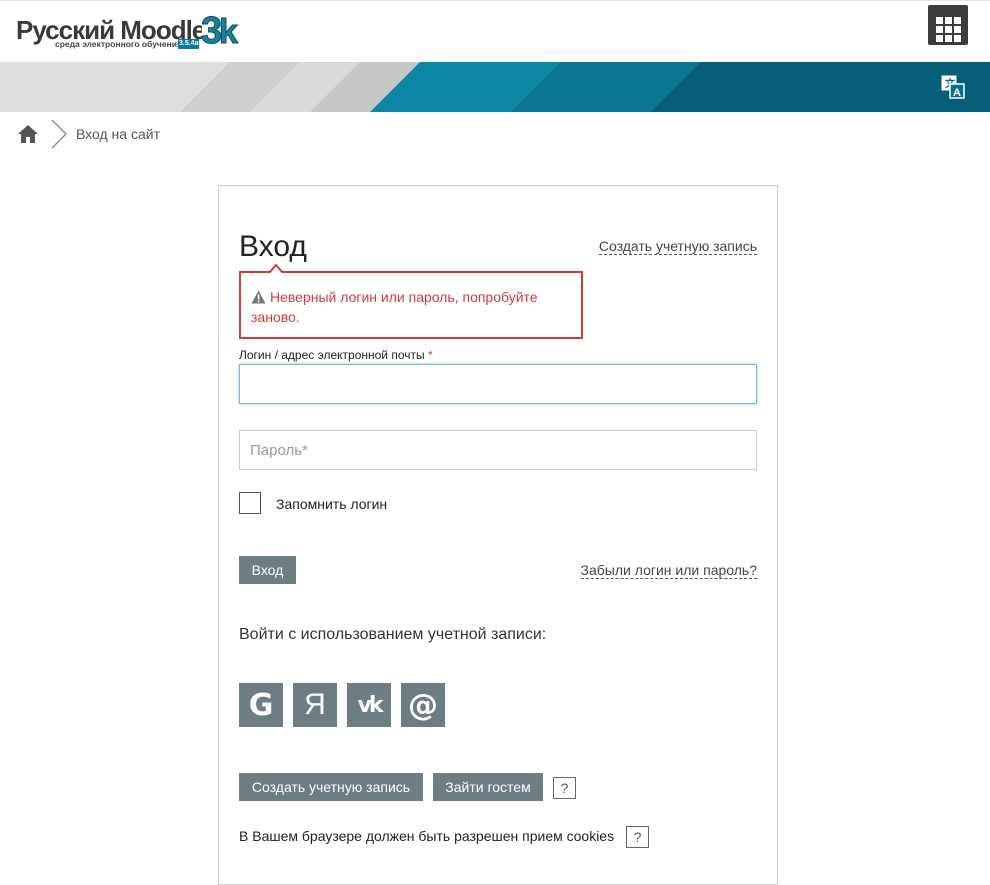  What do you see at coordinates (677, 246) in the screenshot?
I see `create-account-link: Создать учетную запись` at bounding box center [677, 246].